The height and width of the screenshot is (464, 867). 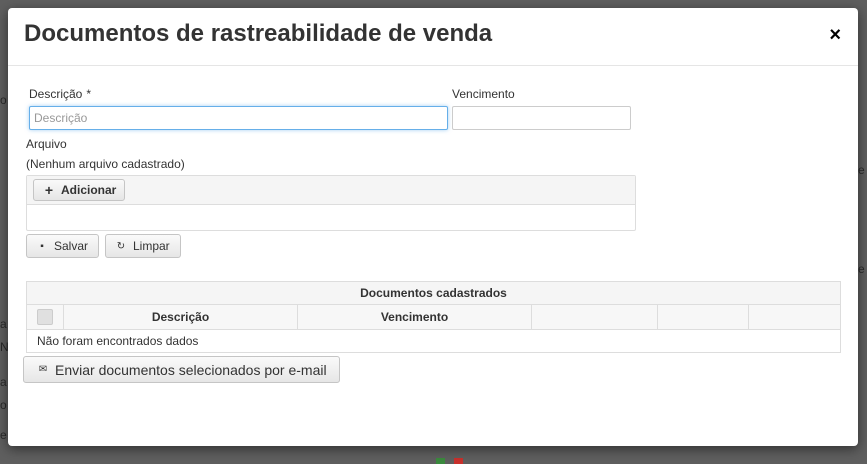 What do you see at coordinates (56, 94) in the screenshot?
I see `descricao-label-text: Descrição` at bounding box center [56, 94].